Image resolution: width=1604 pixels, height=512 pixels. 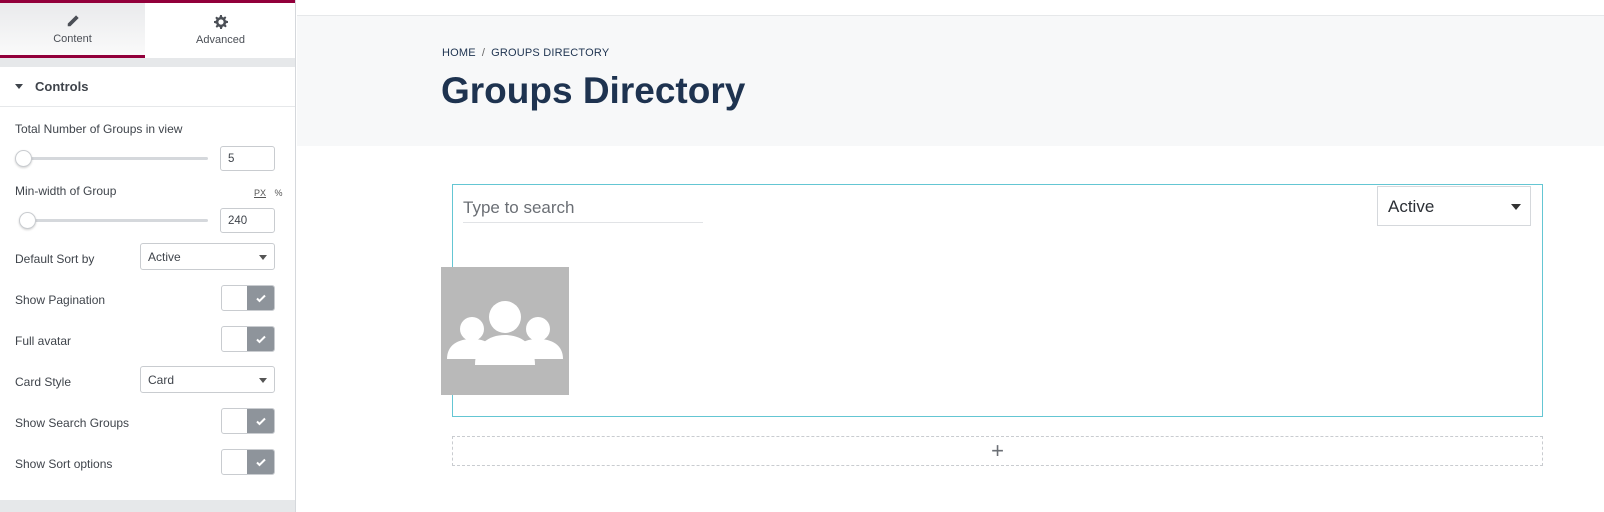 What do you see at coordinates (60, 300) in the screenshot?
I see `show-pagination-label: Show Pagination` at bounding box center [60, 300].